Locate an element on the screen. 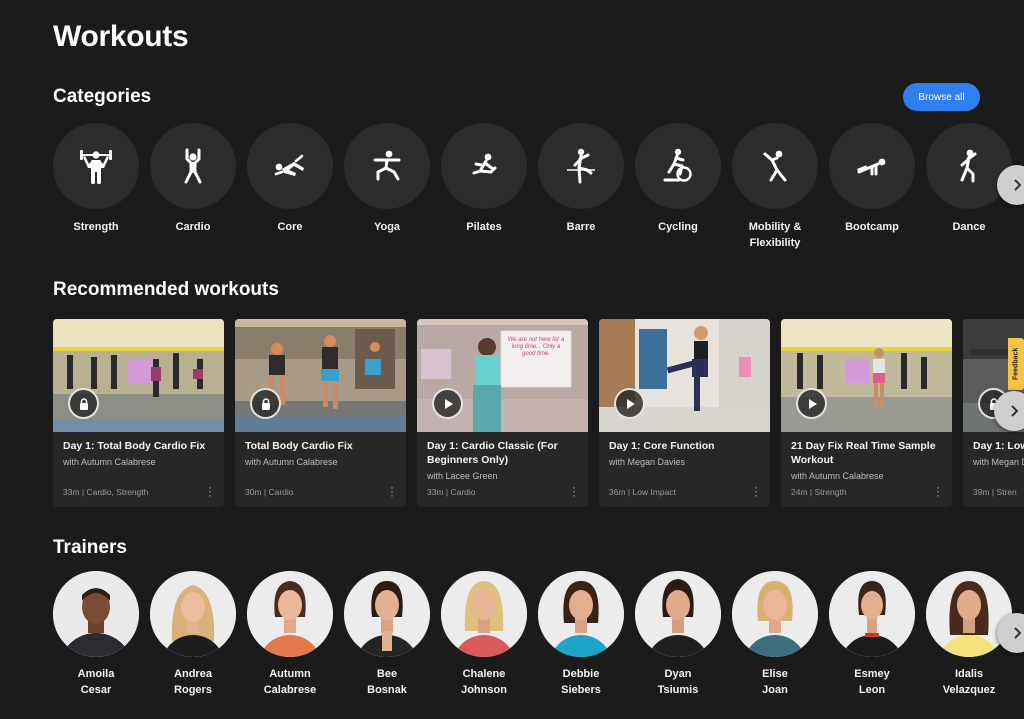 This screenshot has width=1024, height=719. strength-icon is located at coordinates (96, 167).